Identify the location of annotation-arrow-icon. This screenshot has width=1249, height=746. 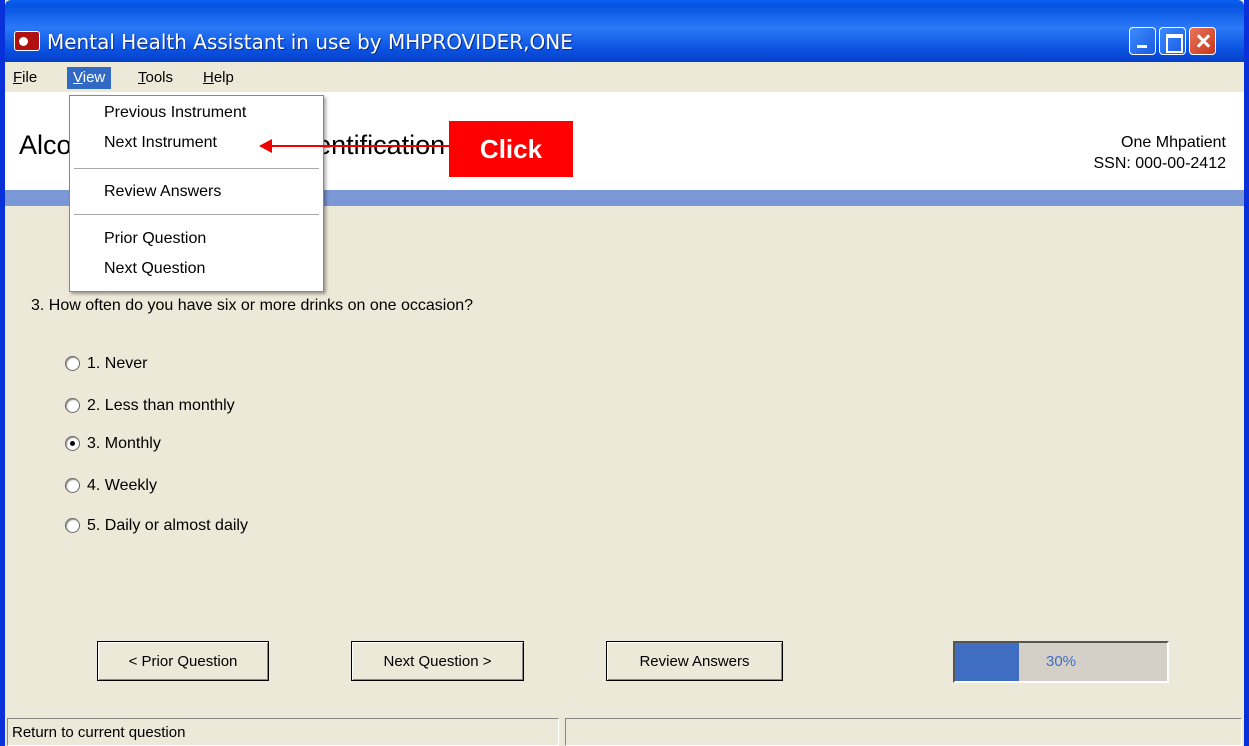
(265, 146).